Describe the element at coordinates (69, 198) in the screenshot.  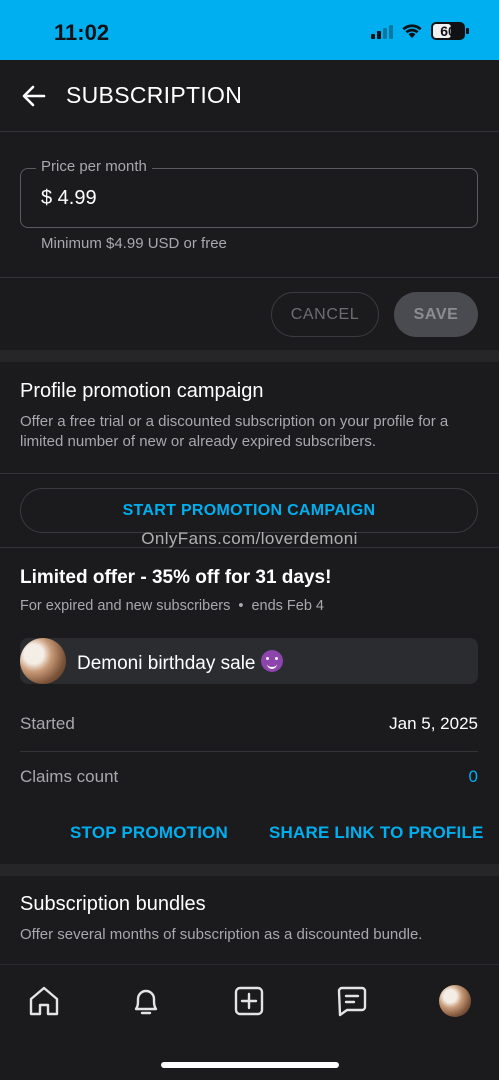
I see `price-input-value: $ 4.99` at that location.